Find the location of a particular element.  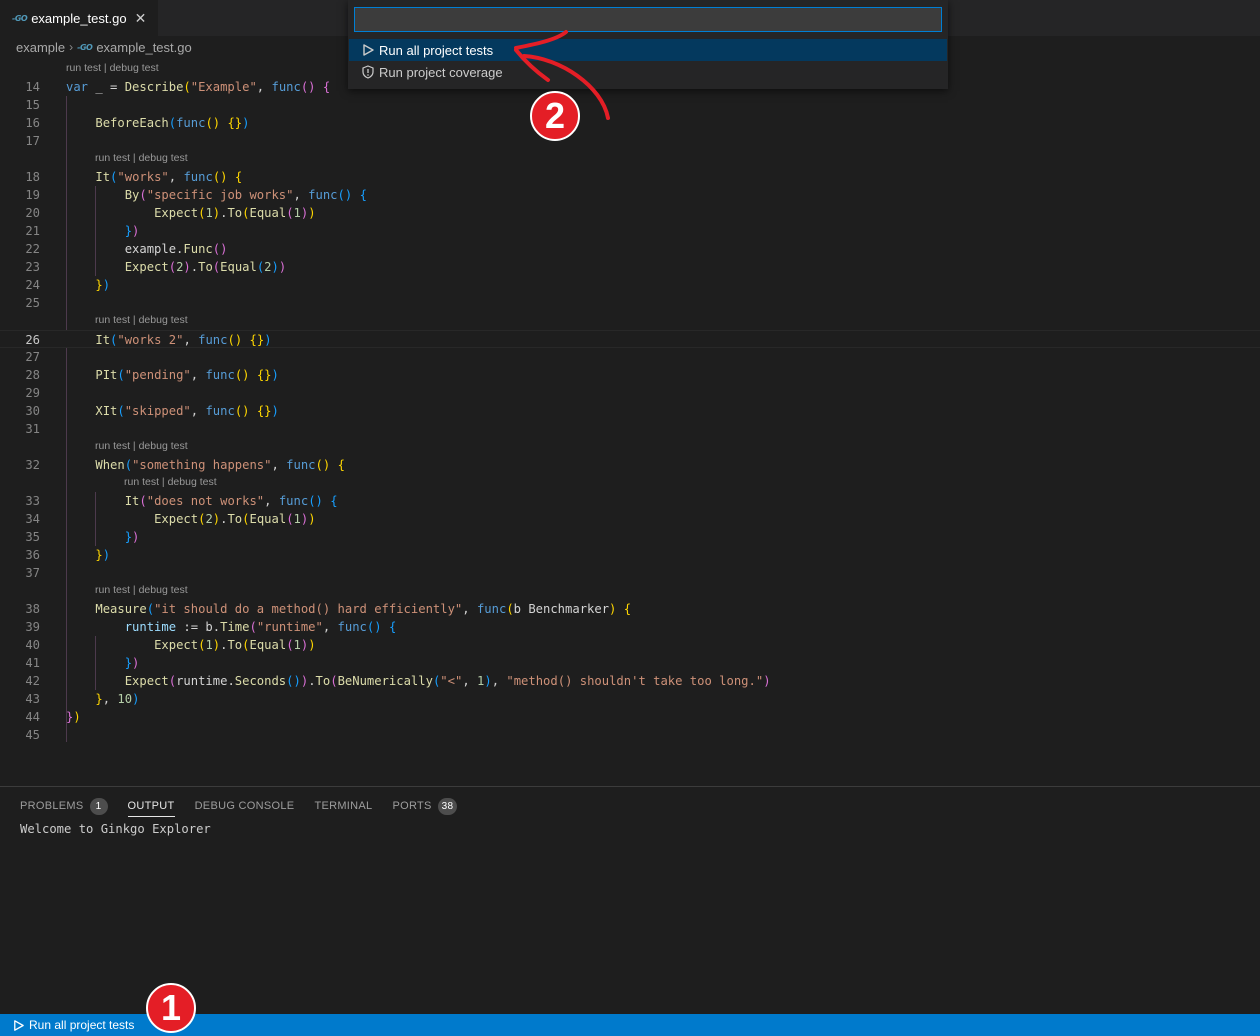

code-line: 33 It("does not works", func() { is located at coordinates (630, 501).